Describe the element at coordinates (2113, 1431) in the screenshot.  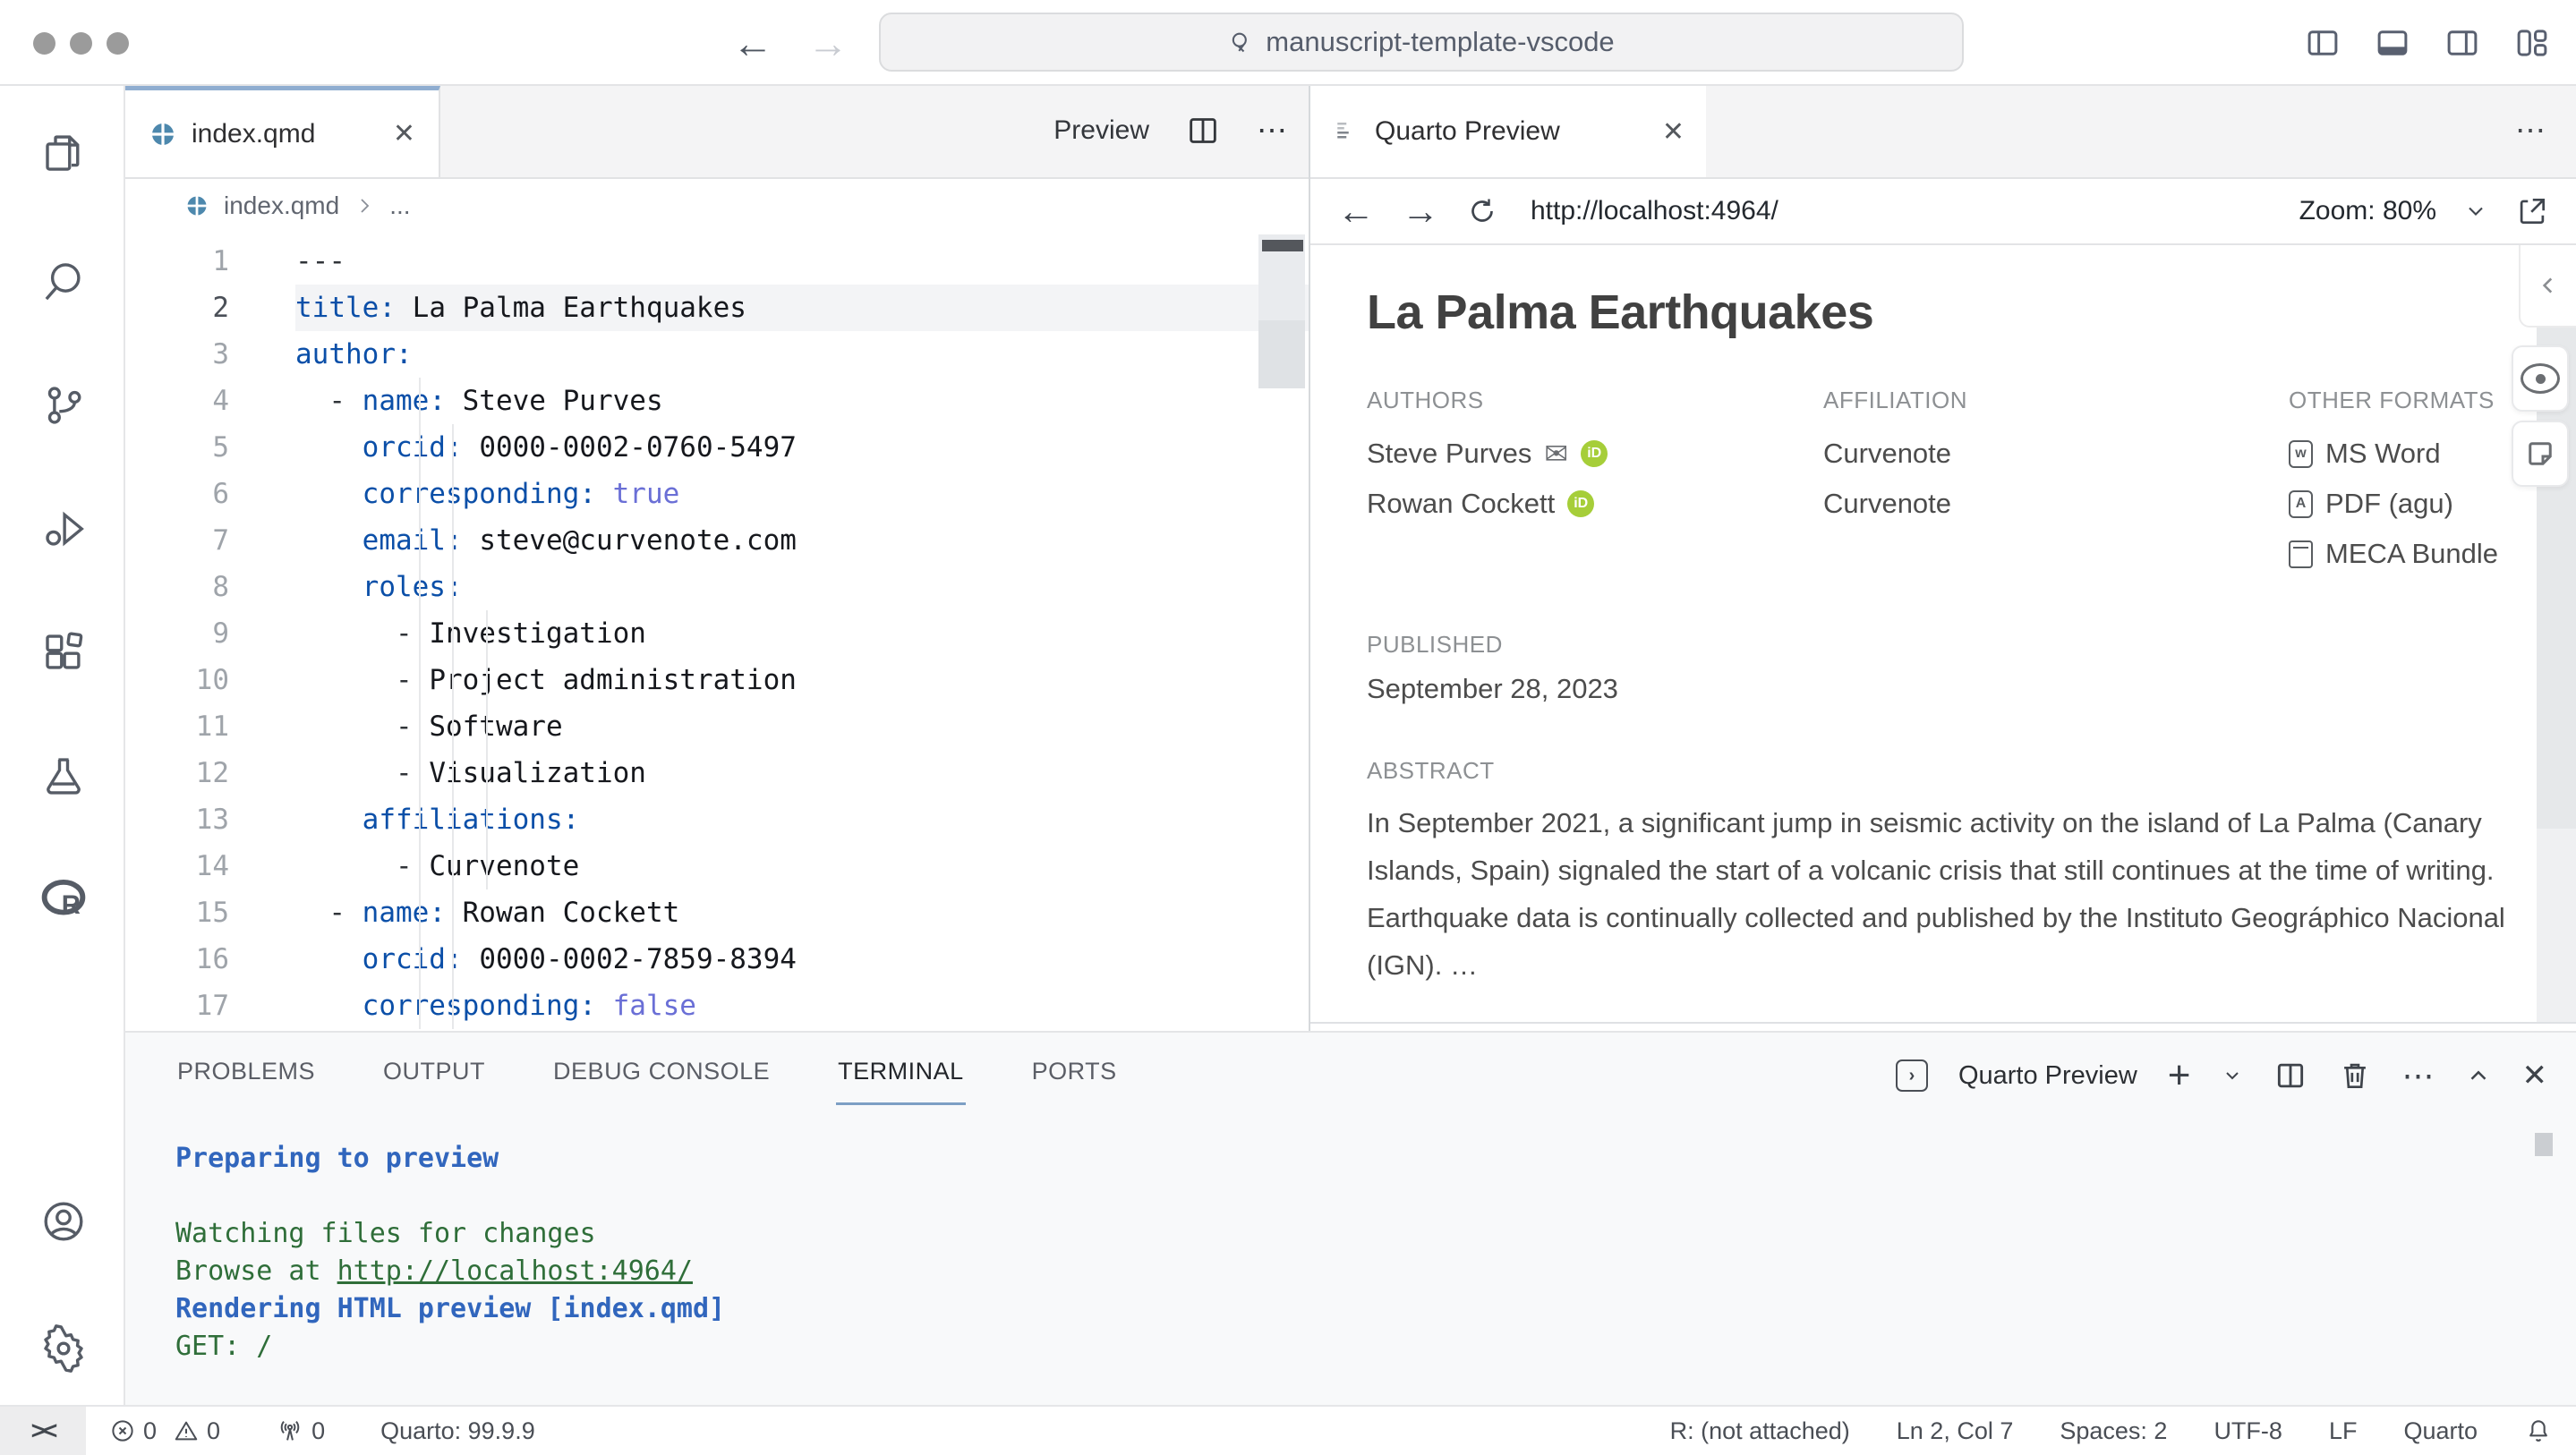
I see `indentation-status: Spaces: 2` at that location.